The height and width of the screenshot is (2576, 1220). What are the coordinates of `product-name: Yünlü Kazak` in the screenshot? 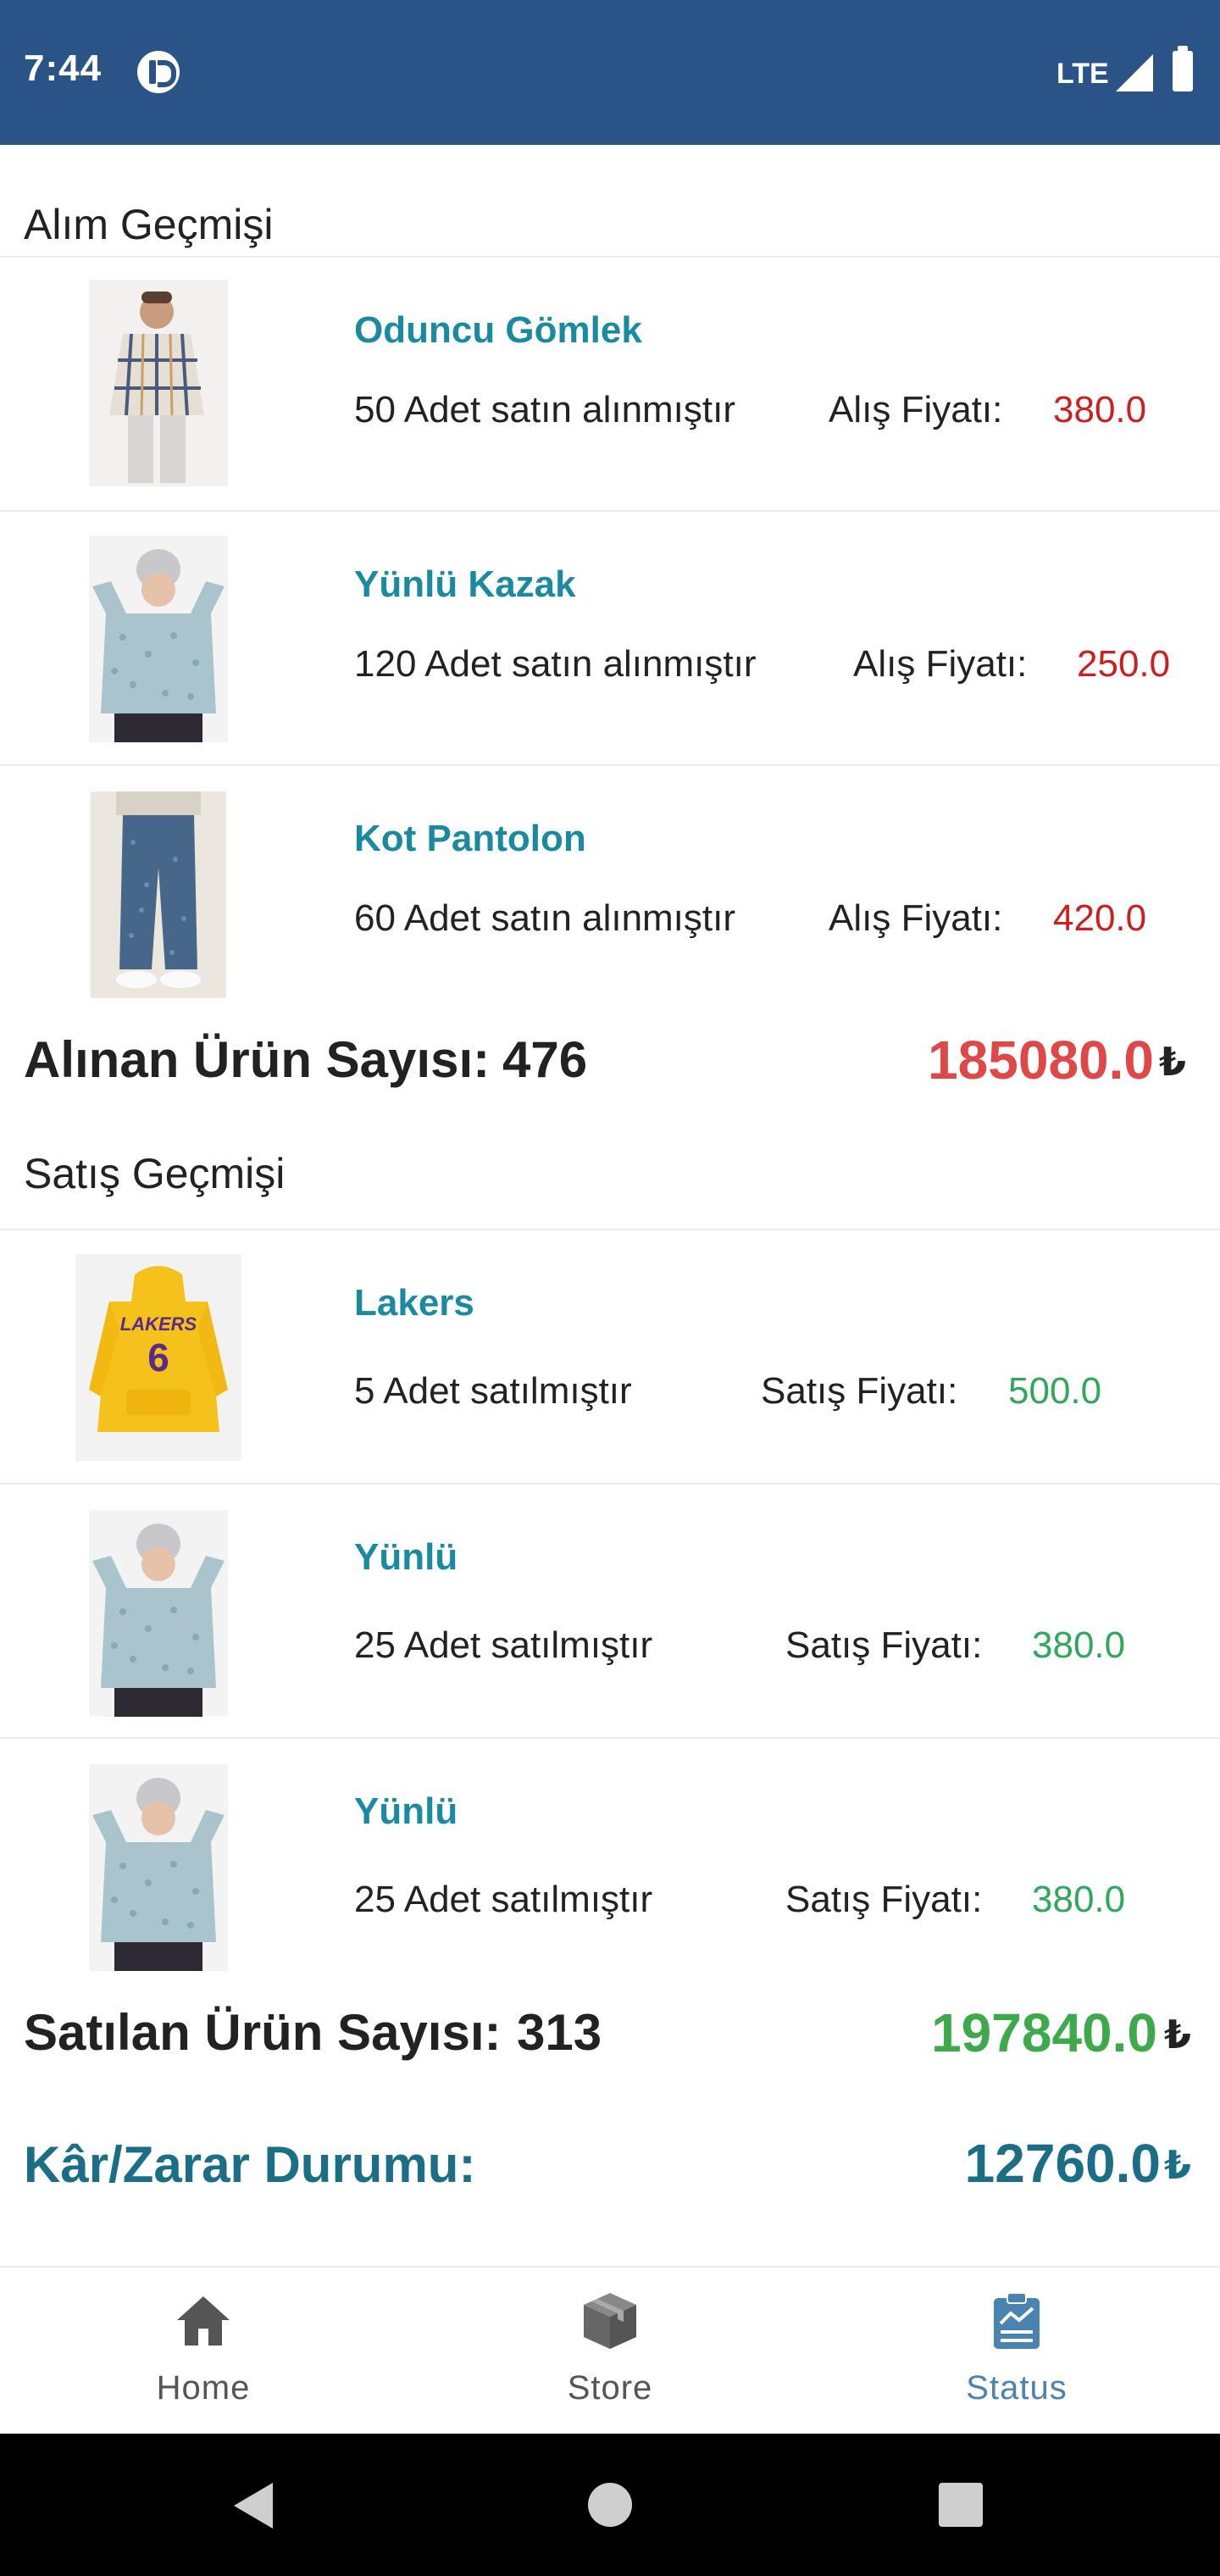 It's located at (465, 584).